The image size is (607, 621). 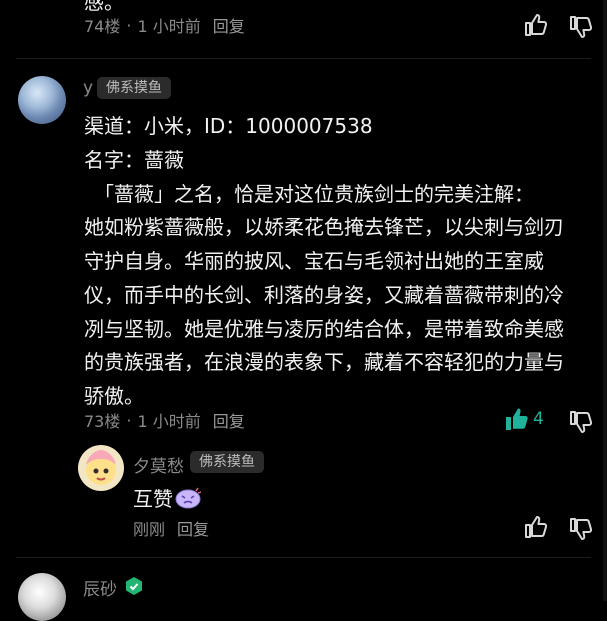 I want to click on reply-text-content: 互赞, so click(x=153, y=499).